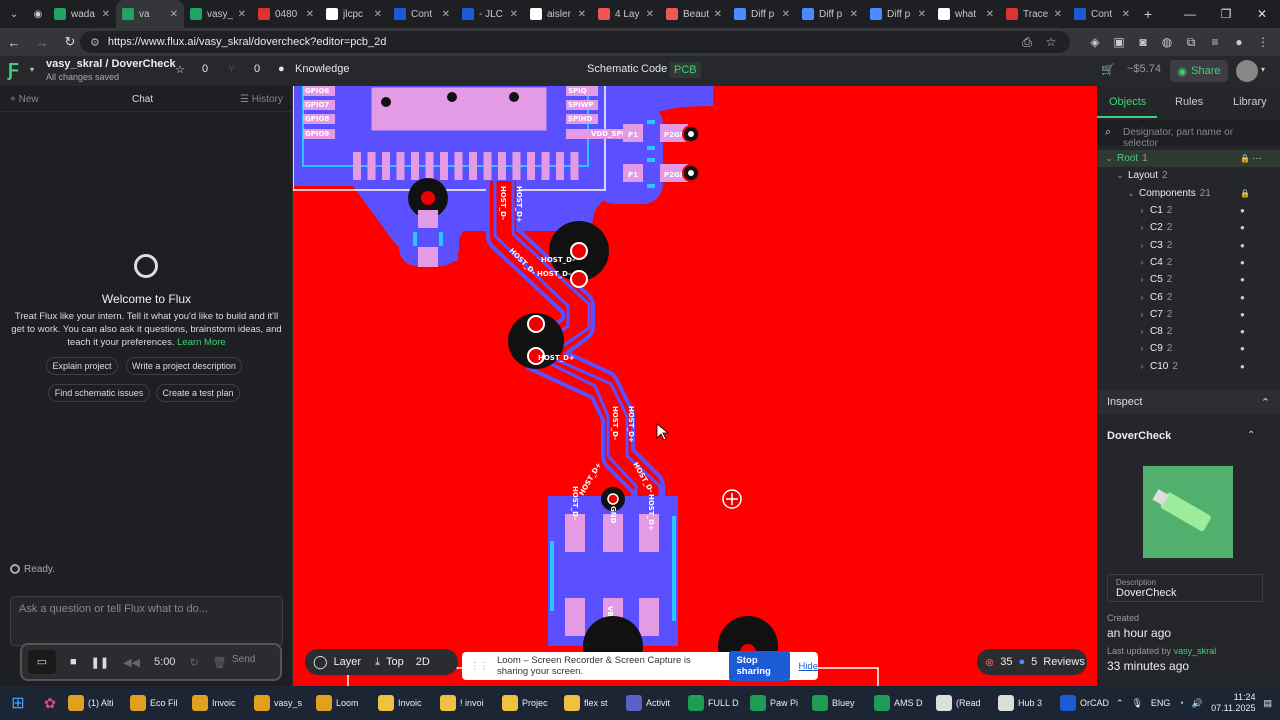 Image resolution: width=1280 pixels, height=720 pixels. Describe the element at coordinates (1188, 296) in the screenshot. I see `tree-item: › C6 2 ●` at that location.